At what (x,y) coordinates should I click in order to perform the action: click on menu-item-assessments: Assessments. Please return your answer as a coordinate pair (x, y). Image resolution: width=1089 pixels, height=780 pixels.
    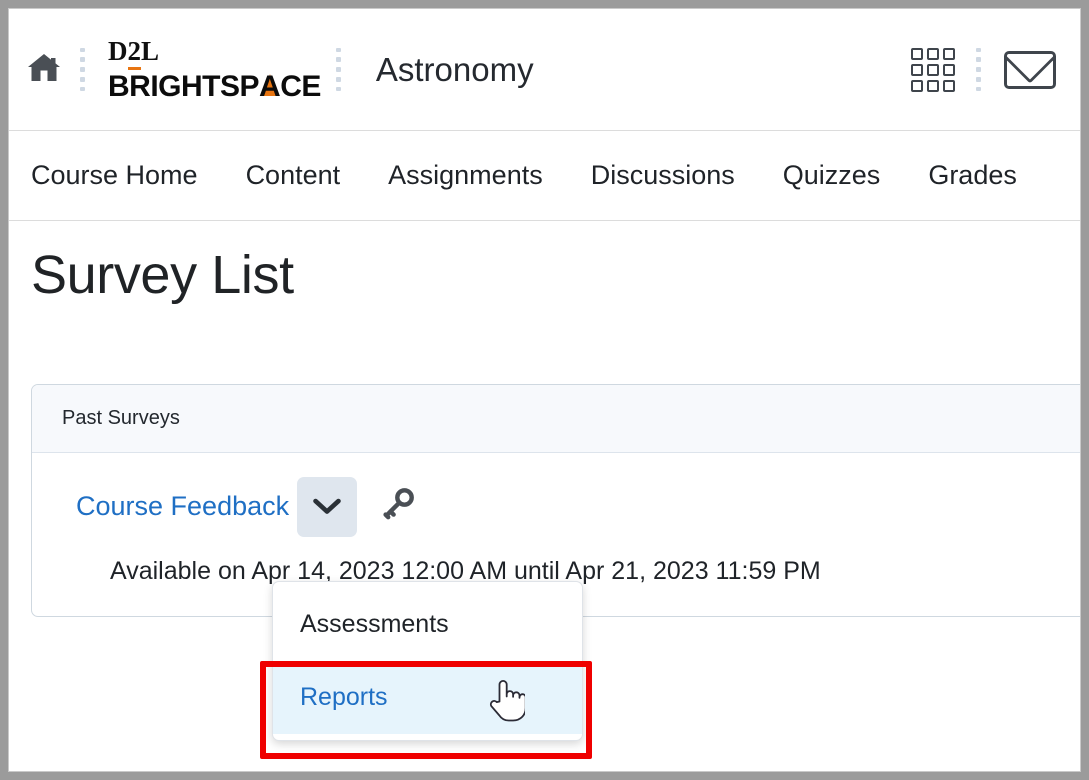
    Looking at the image, I should click on (427, 624).